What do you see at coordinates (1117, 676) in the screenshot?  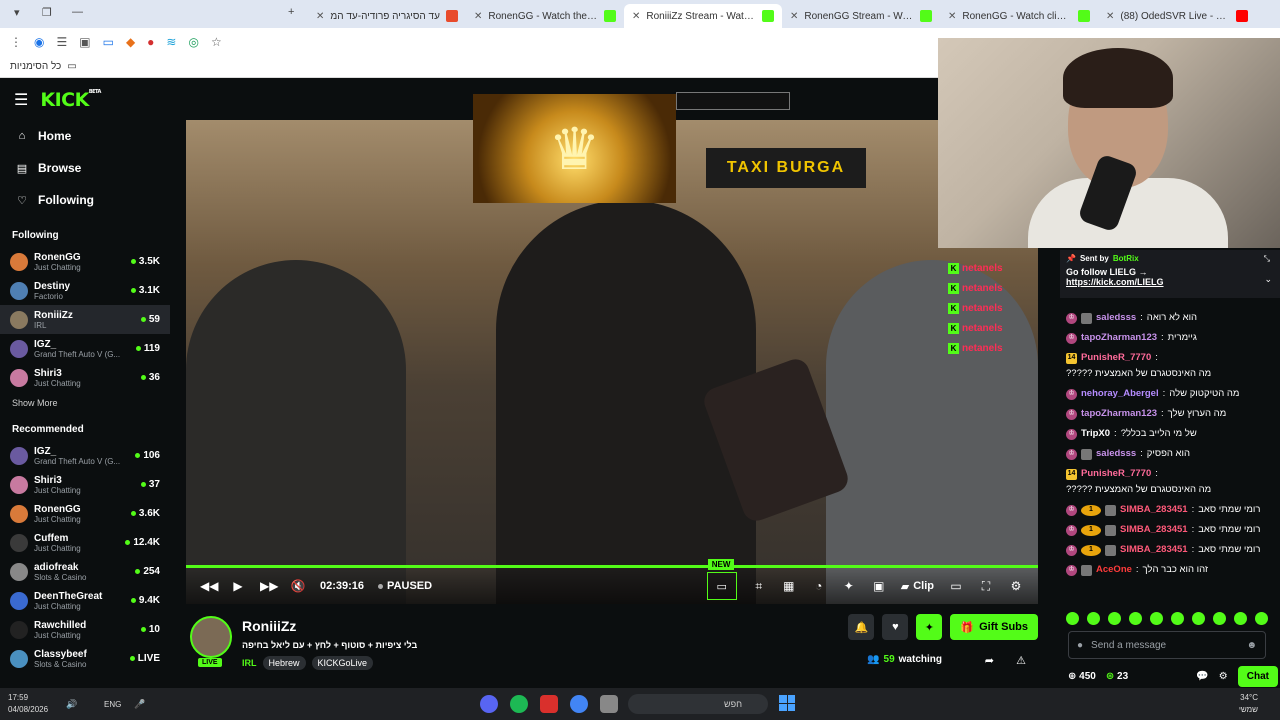 I see `kicks-counter: ⊛ 23` at bounding box center [1117, 676].